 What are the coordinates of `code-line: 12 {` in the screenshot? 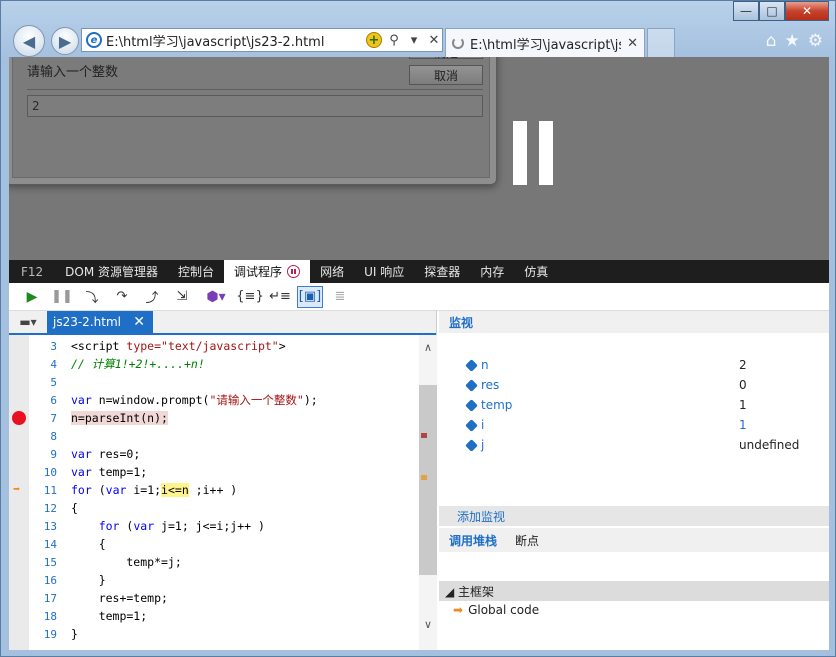 It's located at (214, 508).